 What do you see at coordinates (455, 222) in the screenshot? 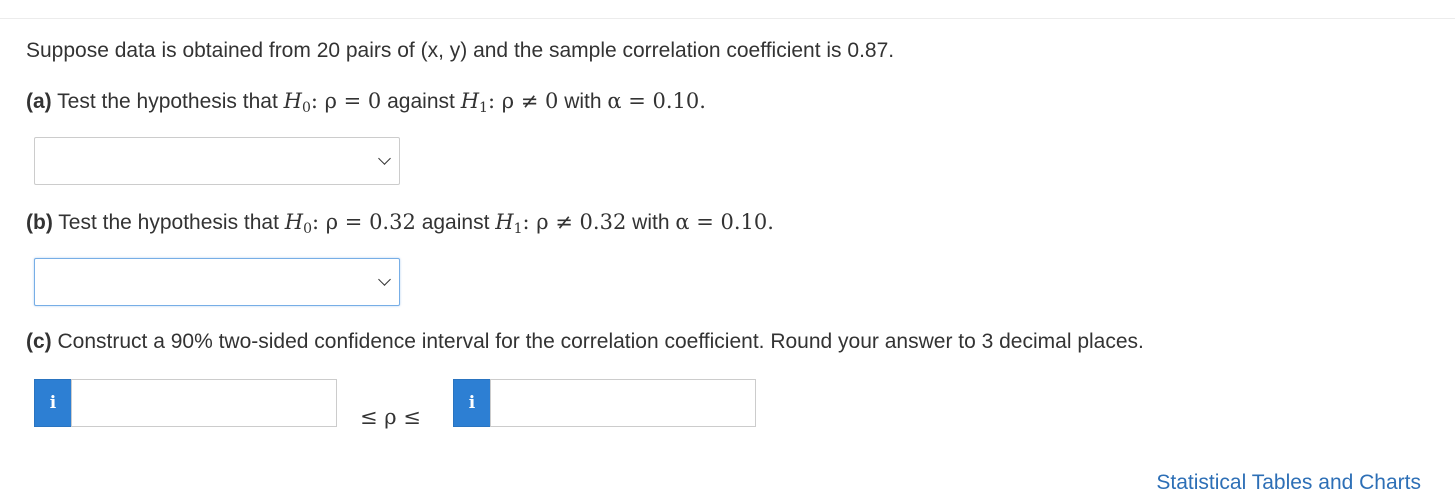
I see `part-b-against: against` at bounding box center [455, 222].